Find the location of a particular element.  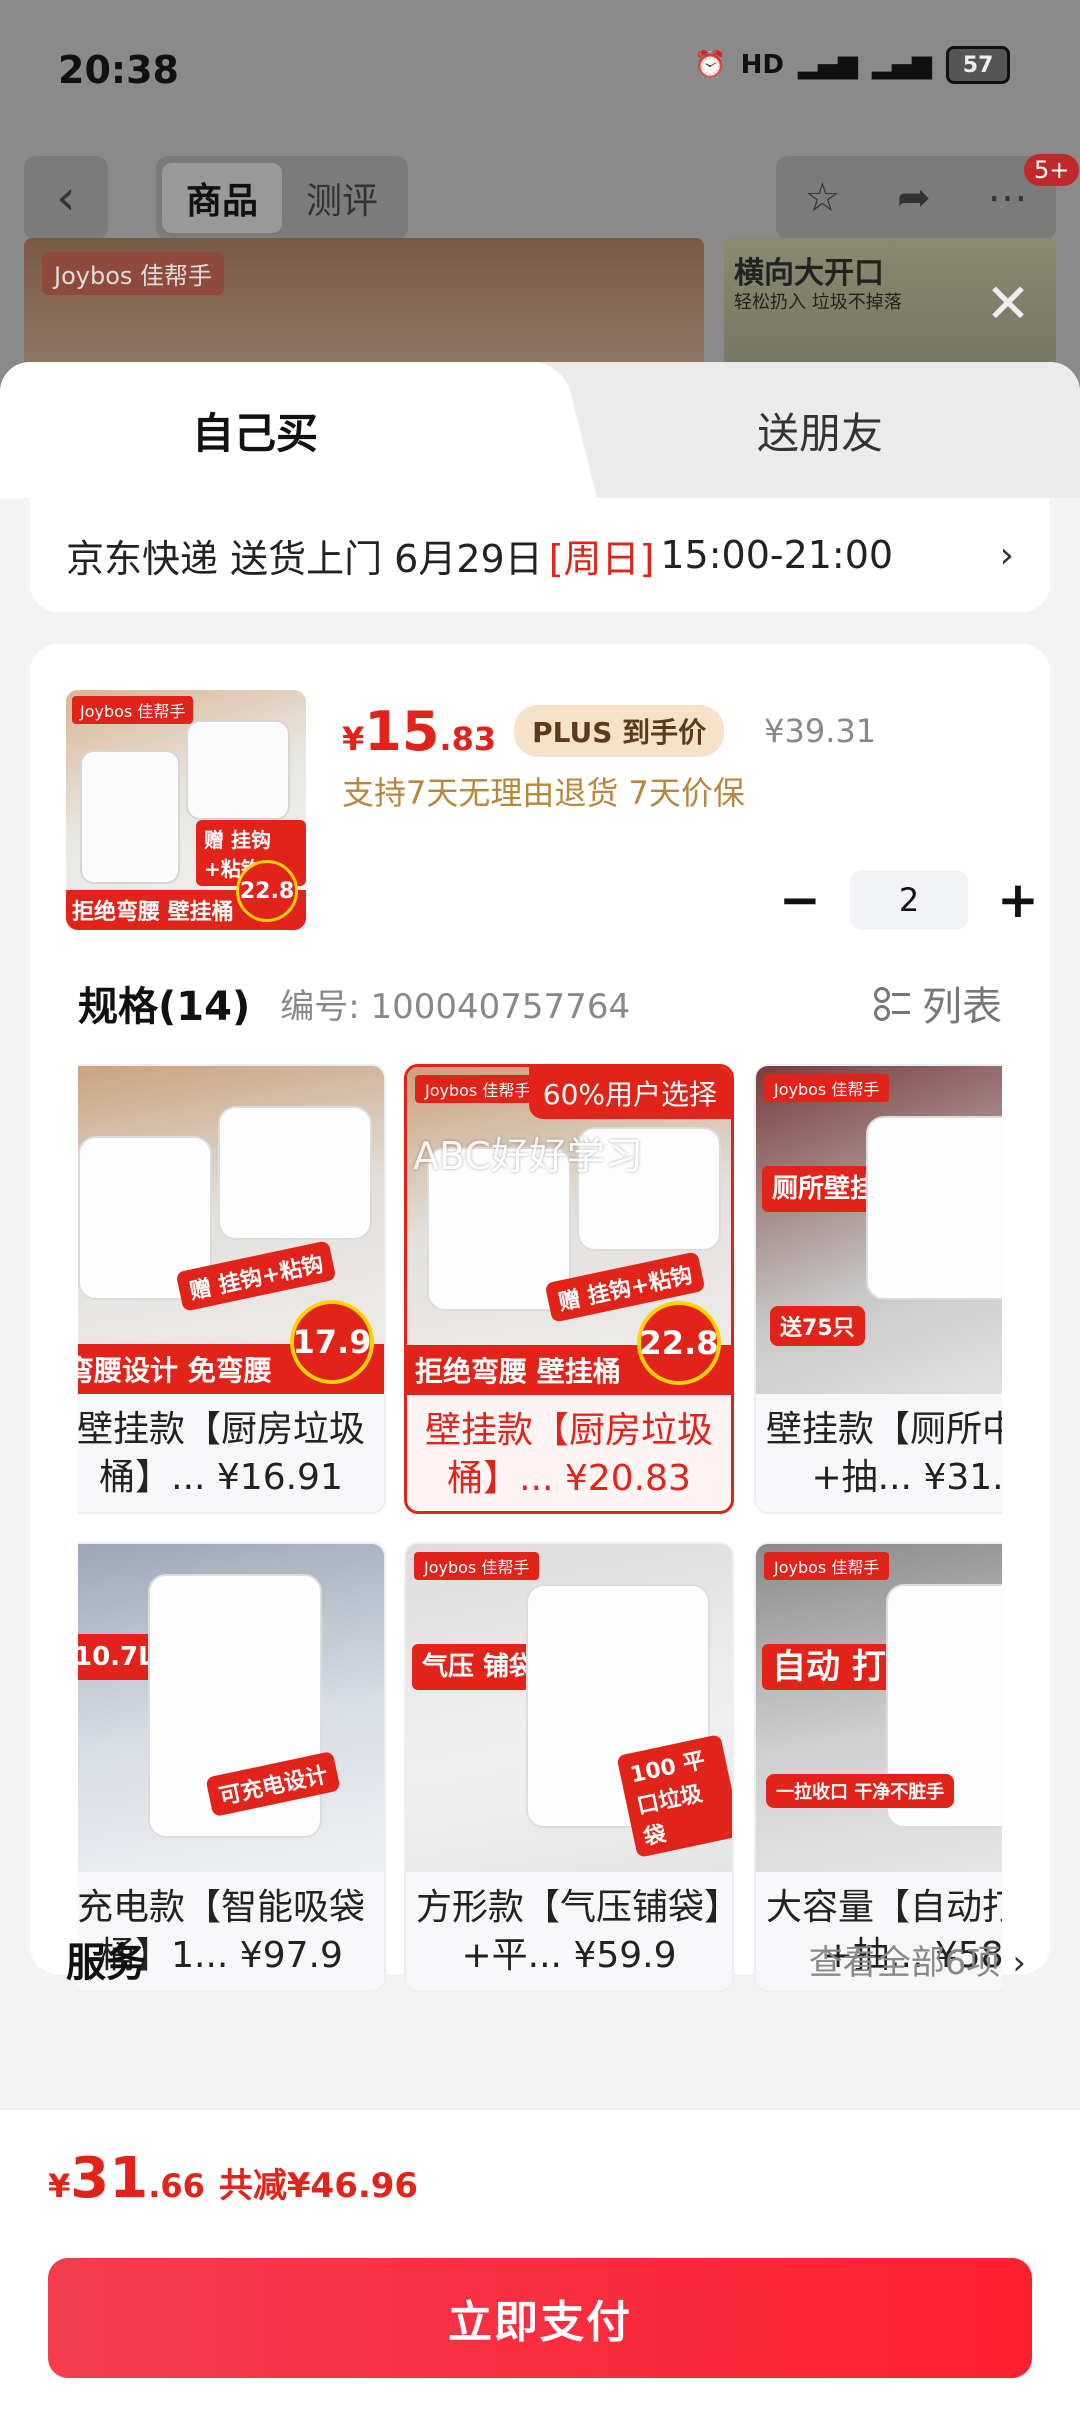

signal-5g-icon-2: ▂▄▆ is located at coordinates (902, 65).